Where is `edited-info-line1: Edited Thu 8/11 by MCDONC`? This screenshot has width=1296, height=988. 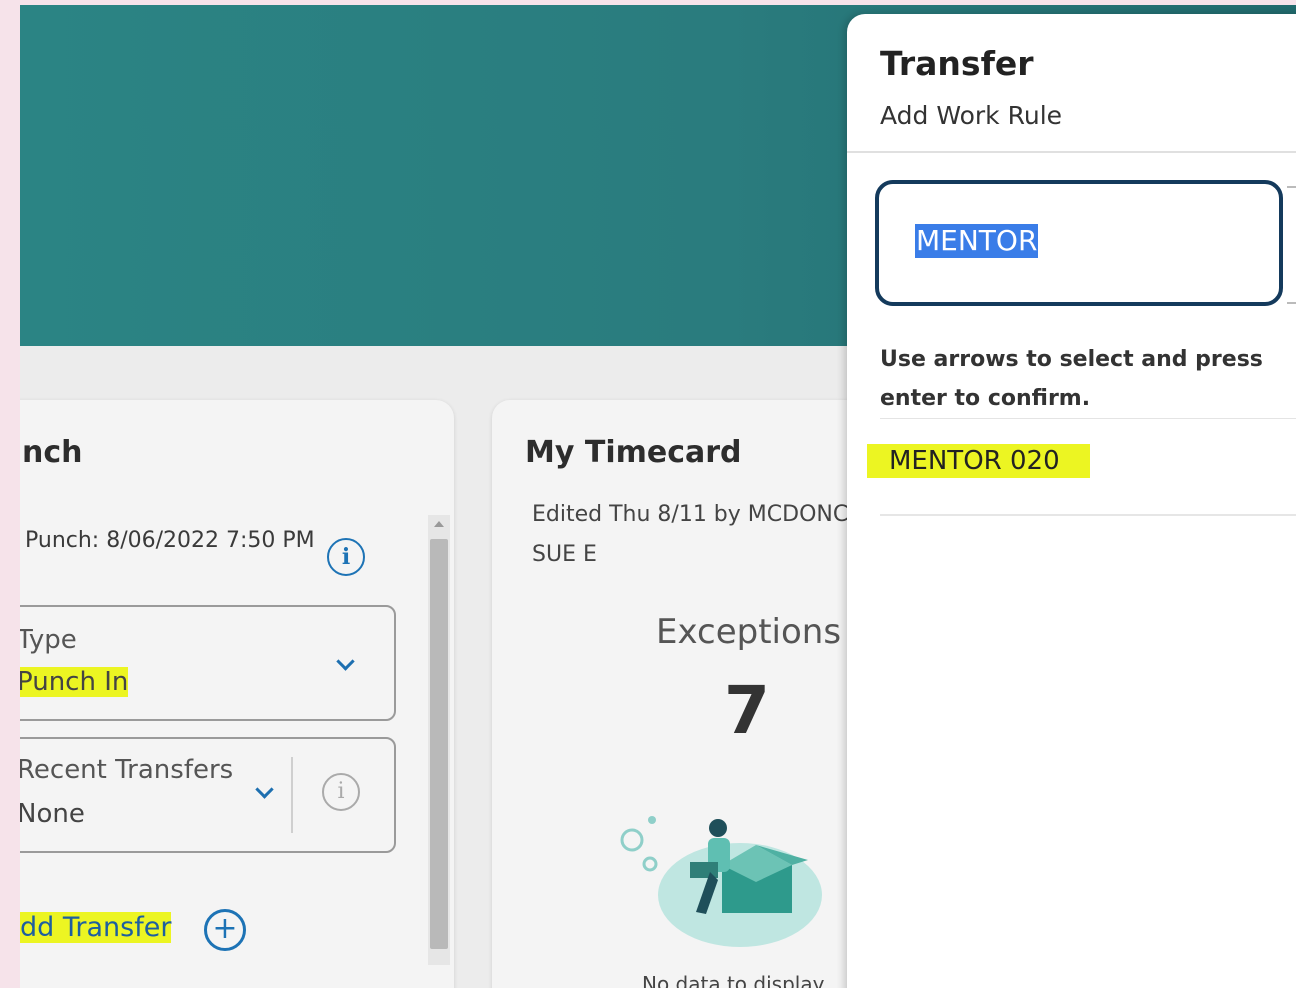
edited-info-line1: Edited Thu 8/11 by MCDONC is located at coordinates (690, 514).